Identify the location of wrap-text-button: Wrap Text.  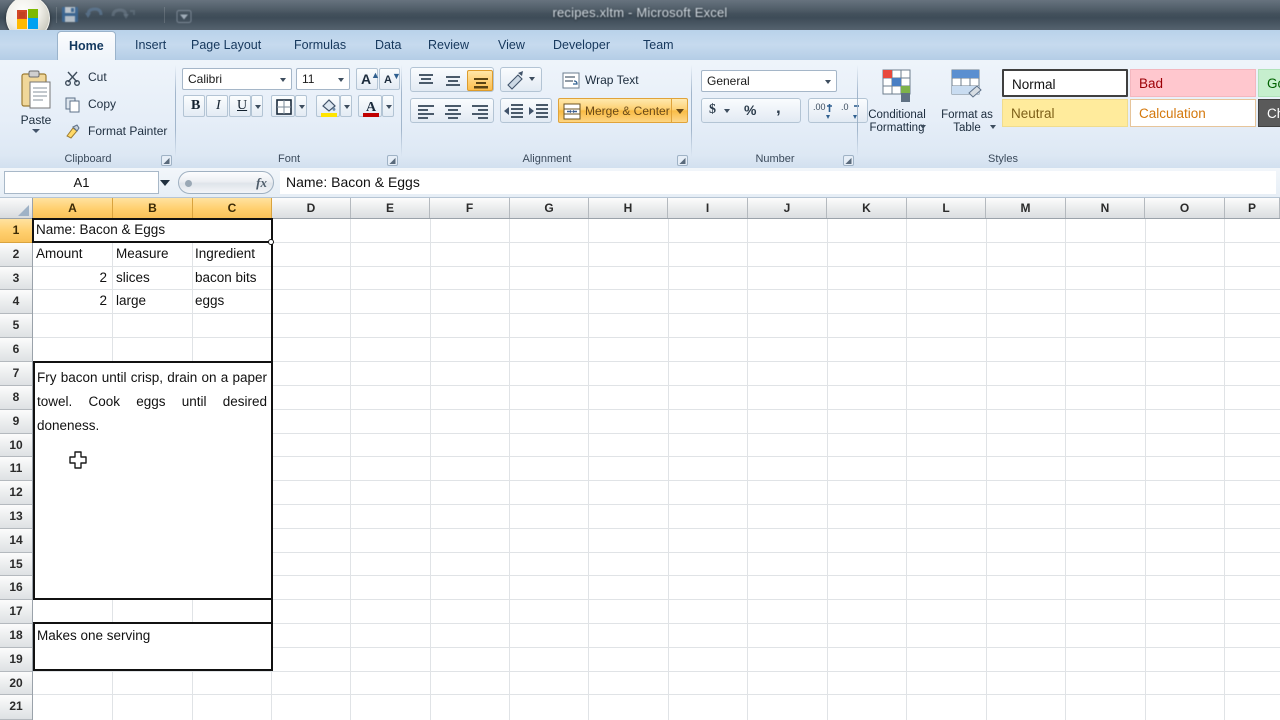
(623, 80).